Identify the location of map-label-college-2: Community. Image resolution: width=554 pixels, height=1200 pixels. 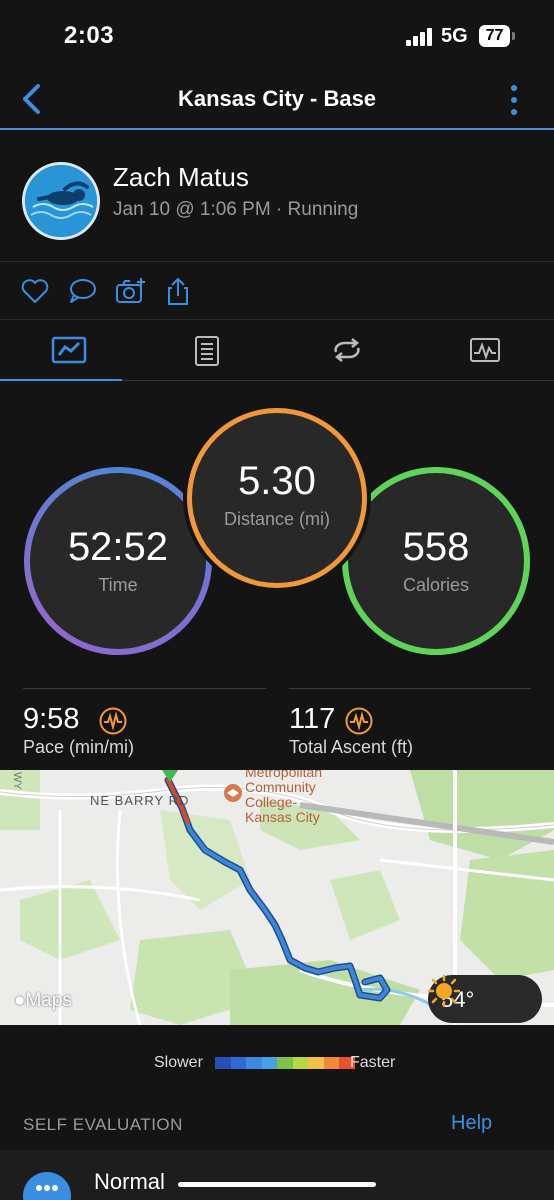
(280, 787).